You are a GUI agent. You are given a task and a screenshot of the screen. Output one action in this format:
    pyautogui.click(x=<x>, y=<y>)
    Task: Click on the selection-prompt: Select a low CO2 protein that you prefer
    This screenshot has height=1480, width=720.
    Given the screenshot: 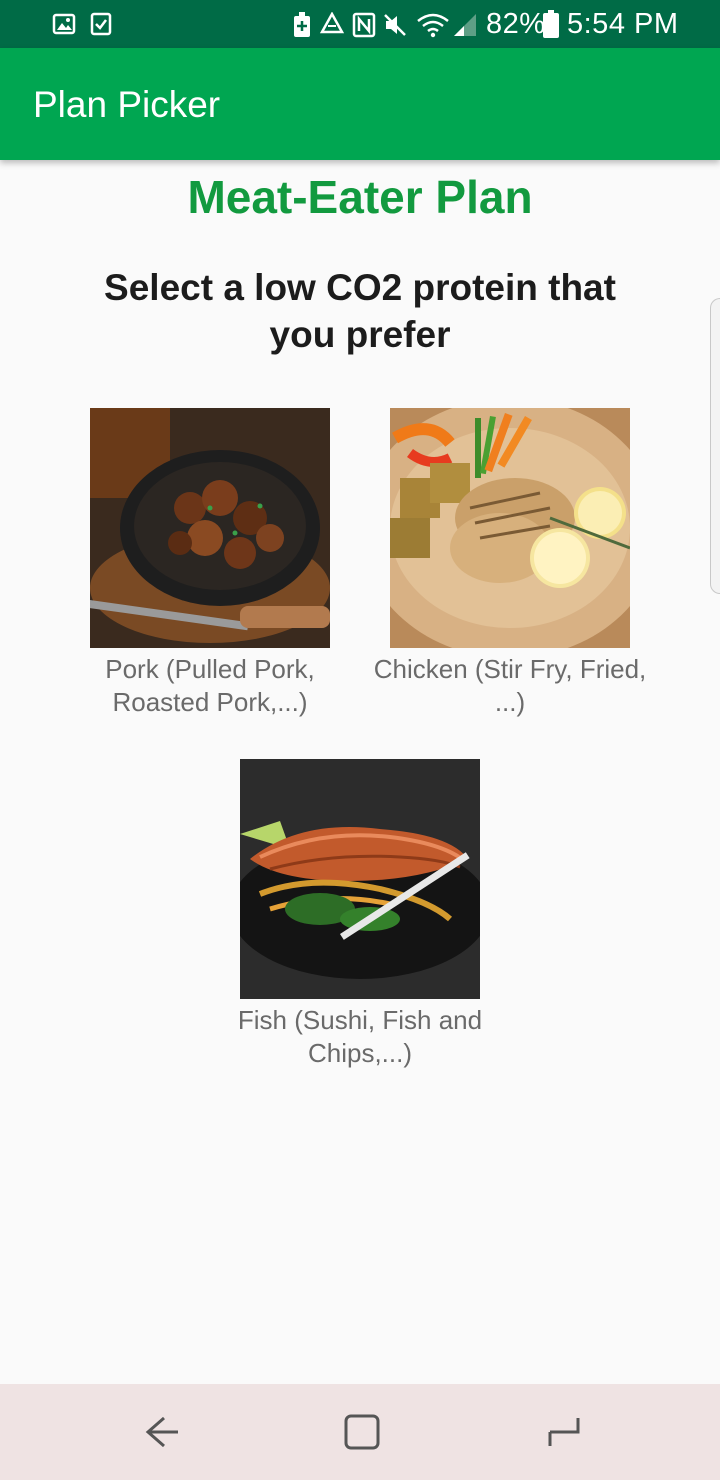 What is the action you would take?
    pyautogui.click(x=360, y=311)
    